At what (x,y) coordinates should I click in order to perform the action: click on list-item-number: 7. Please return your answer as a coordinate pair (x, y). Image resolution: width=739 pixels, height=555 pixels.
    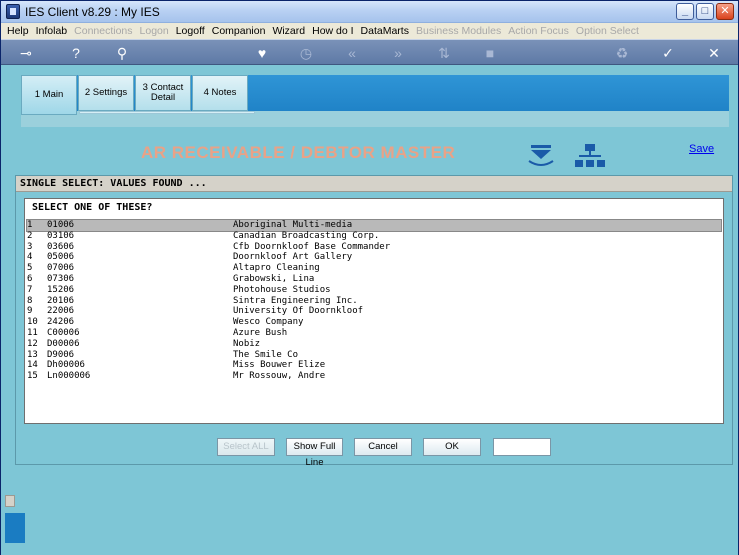
    Looking at the image, I should click on (30, 289).